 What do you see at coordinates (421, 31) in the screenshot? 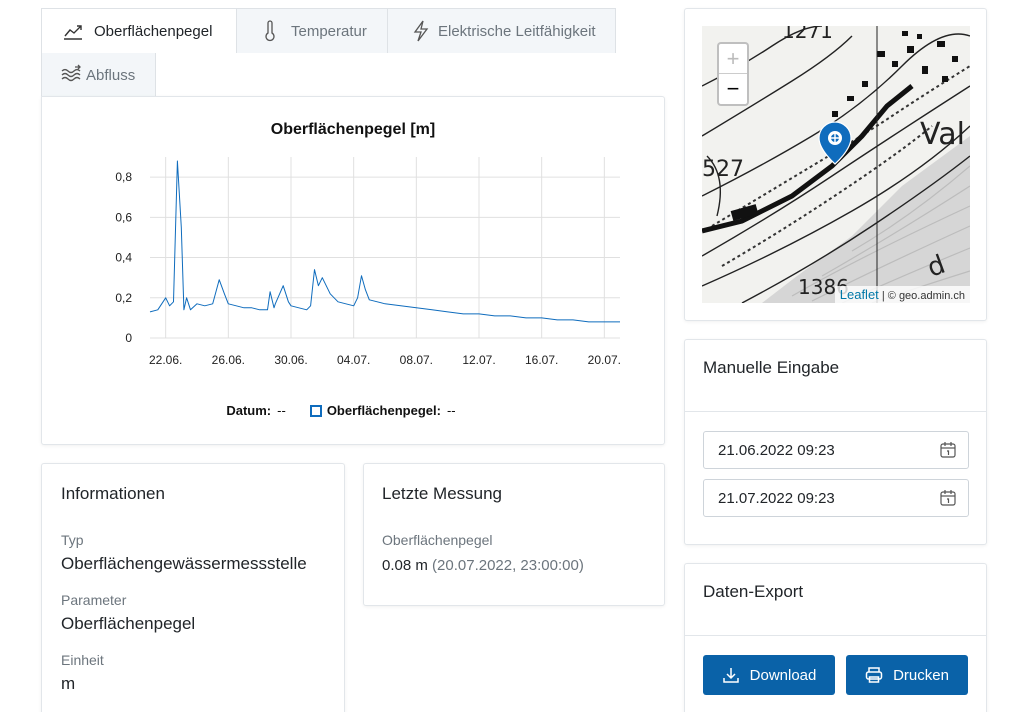
I see `lightning-icon` at bounding box center [421, 31].